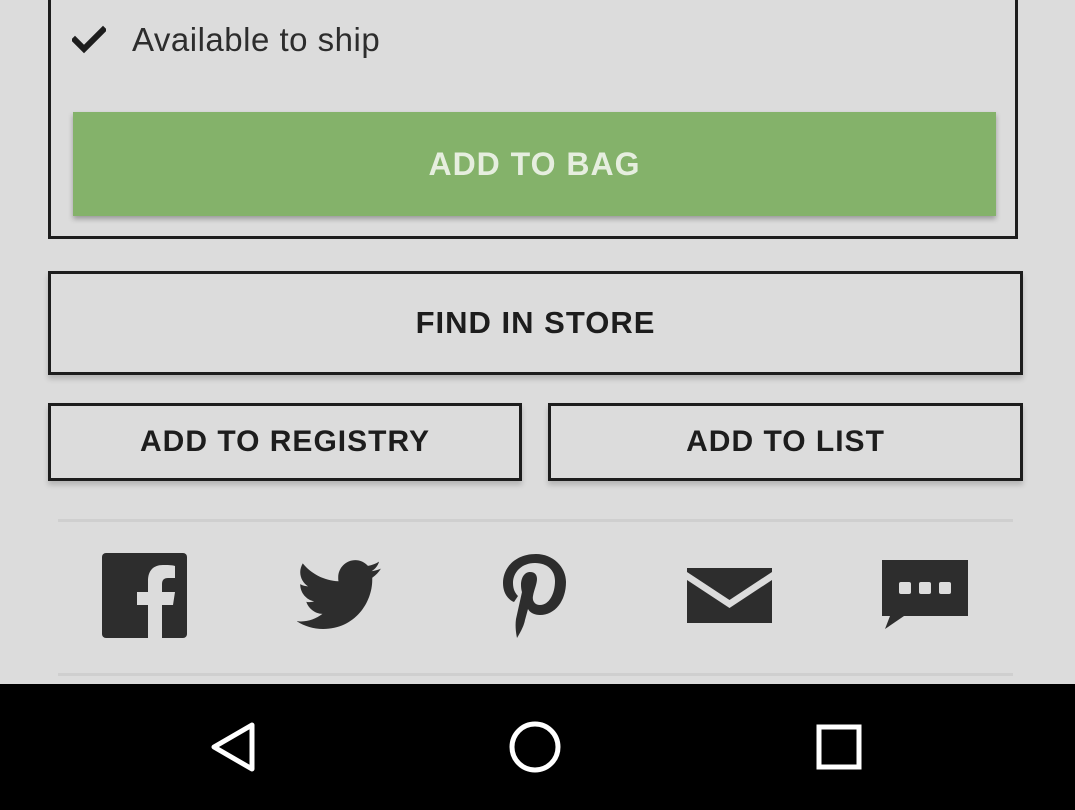  What do you see at coordinates (839, 747) in the screenshot?
I see `recents-icon` at bounding box center [839, 747].